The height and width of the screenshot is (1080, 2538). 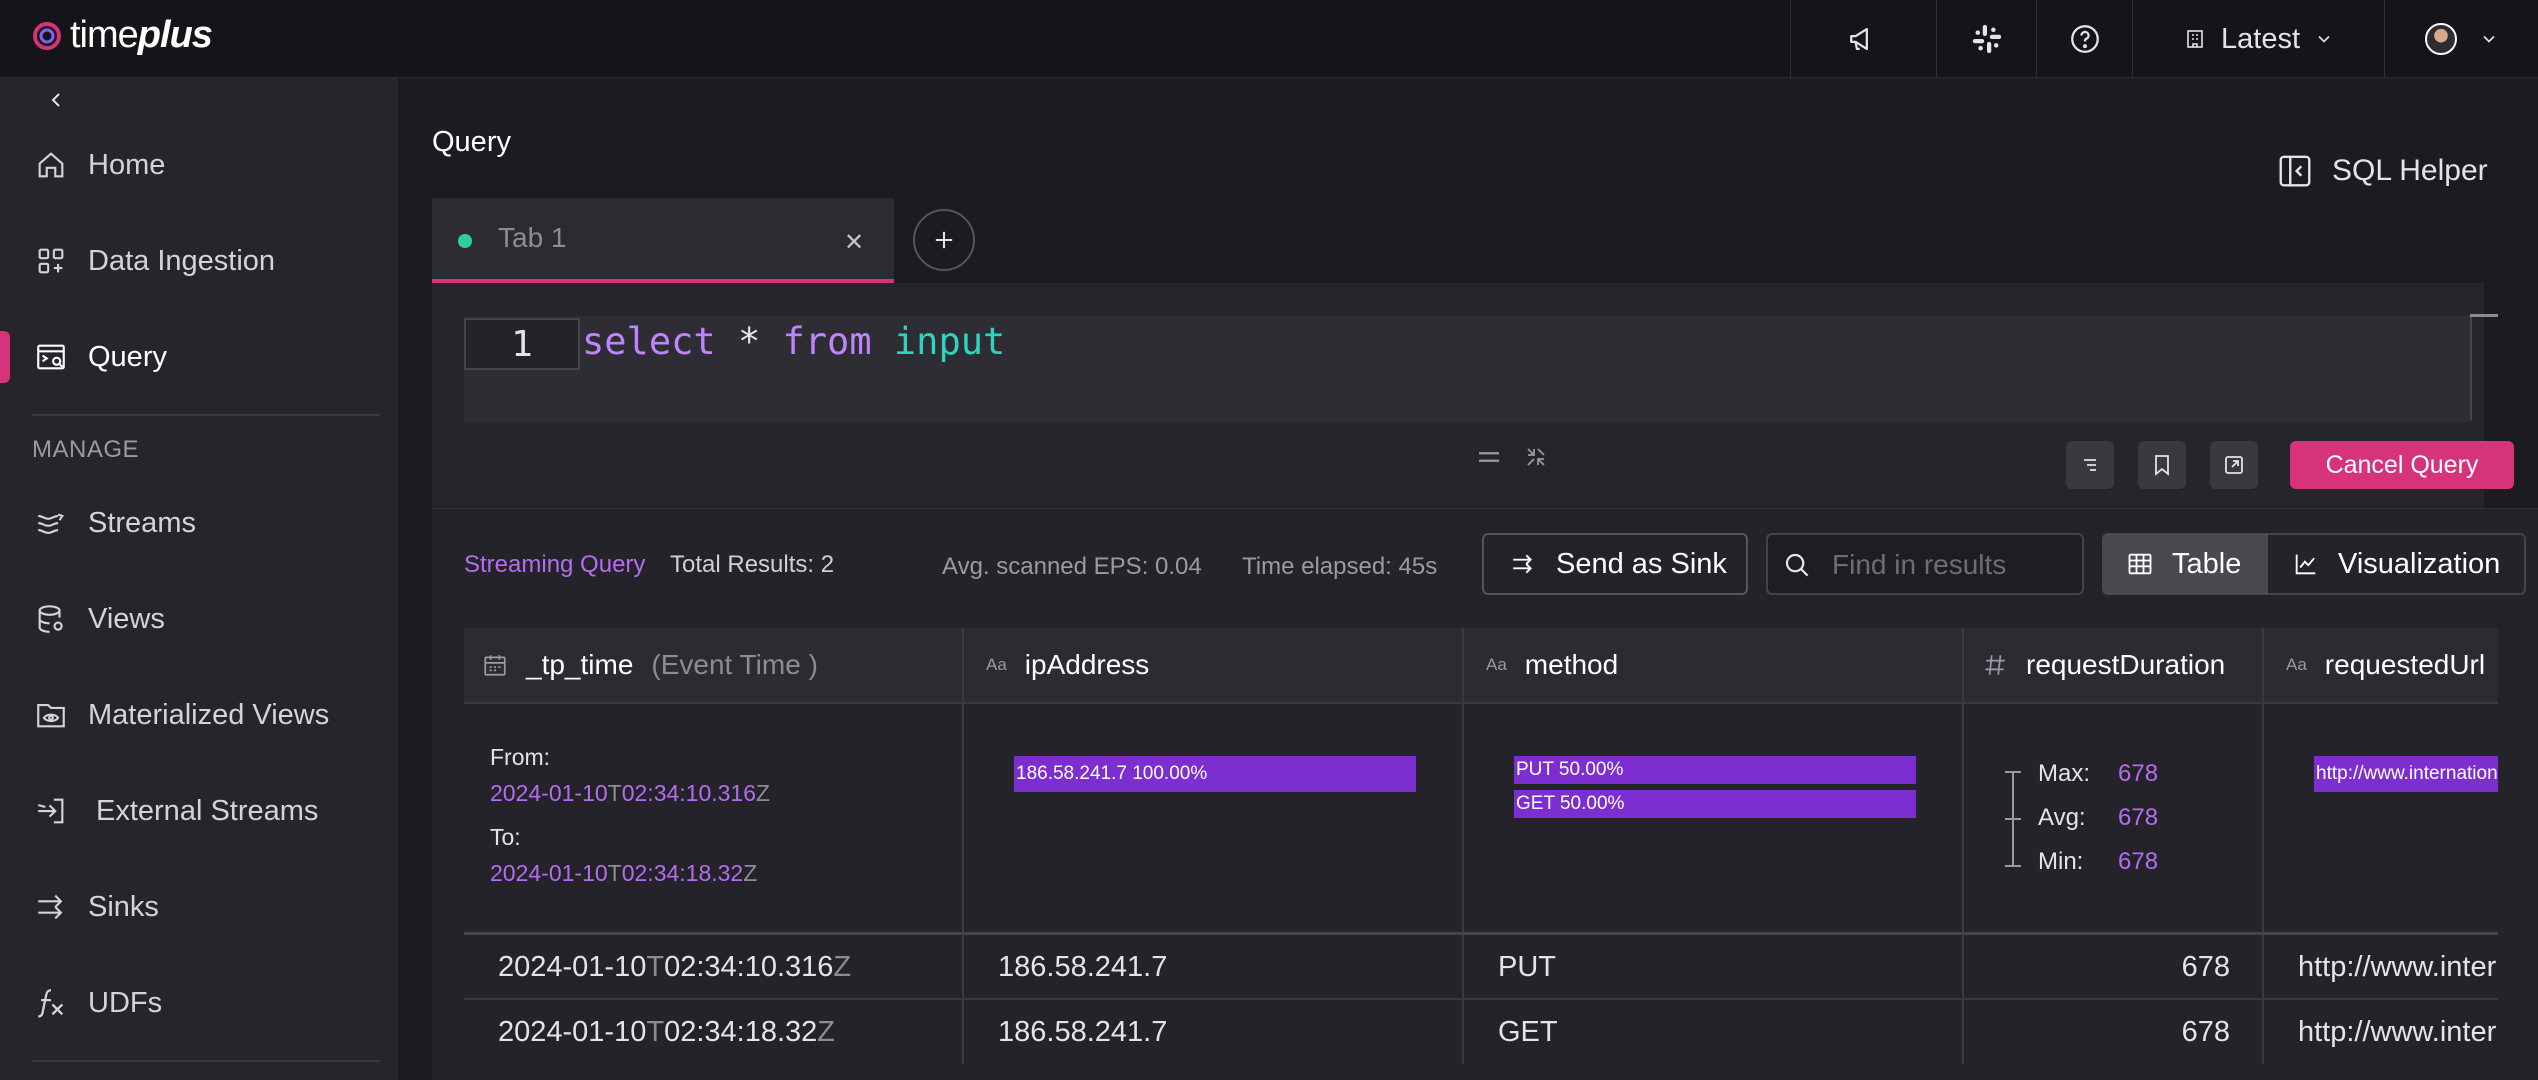 What do you see at coordinates (1714, 1032) in the screenshot?
I see `cell-method: GET` at bounding box center [1714, 1032].